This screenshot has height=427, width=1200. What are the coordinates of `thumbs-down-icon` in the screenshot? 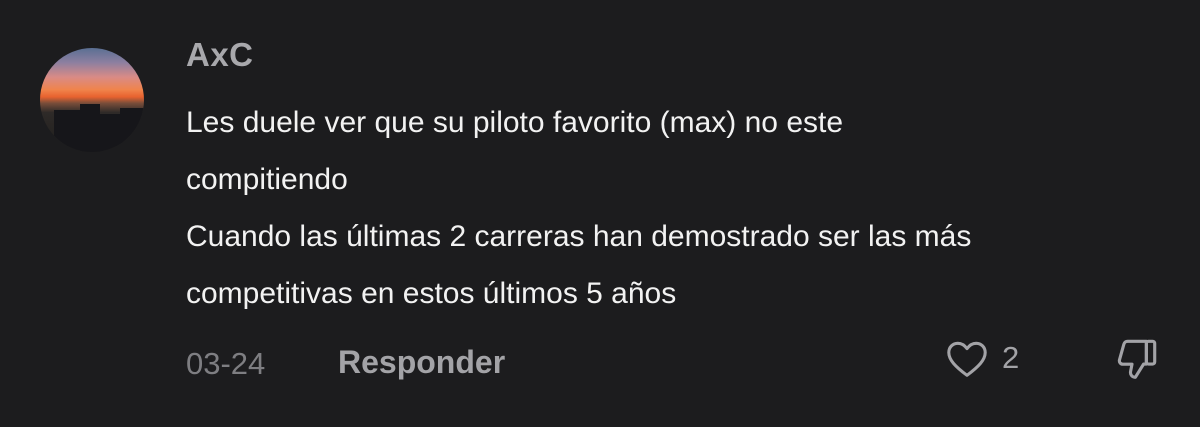 It's located at (1137, 359).